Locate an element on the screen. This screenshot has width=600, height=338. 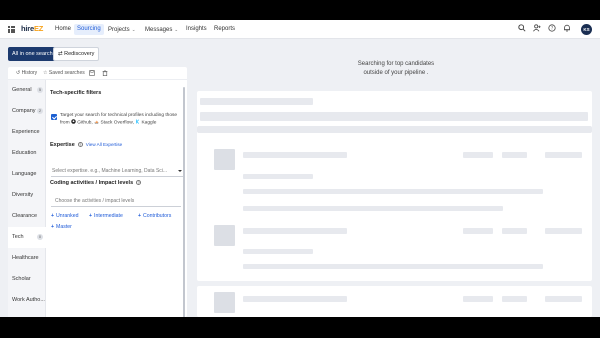
sidebar-item-diversity: Diversity is located at coordinates (27, 195).